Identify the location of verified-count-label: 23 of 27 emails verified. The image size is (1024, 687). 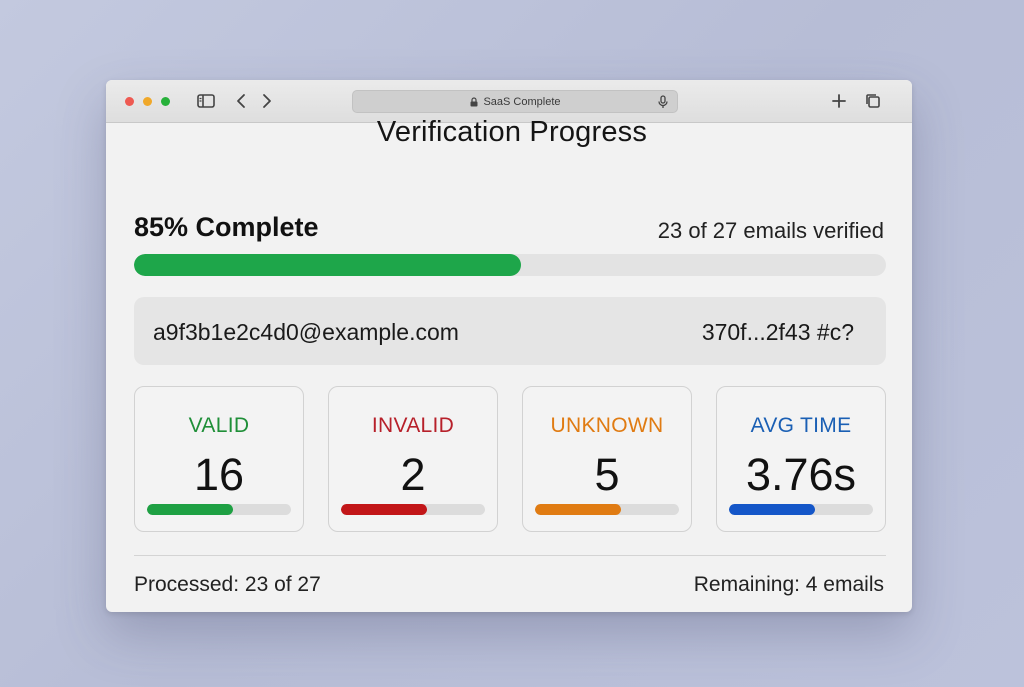
(770, 230).